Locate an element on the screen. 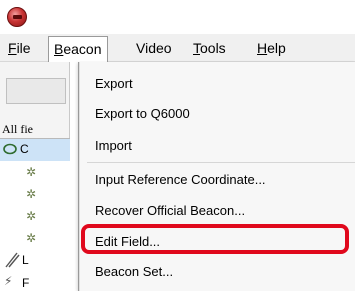 Image resolution: width=355 pixels, height=291 pixels. field-outline-icon is located at coordinates (10, 149).